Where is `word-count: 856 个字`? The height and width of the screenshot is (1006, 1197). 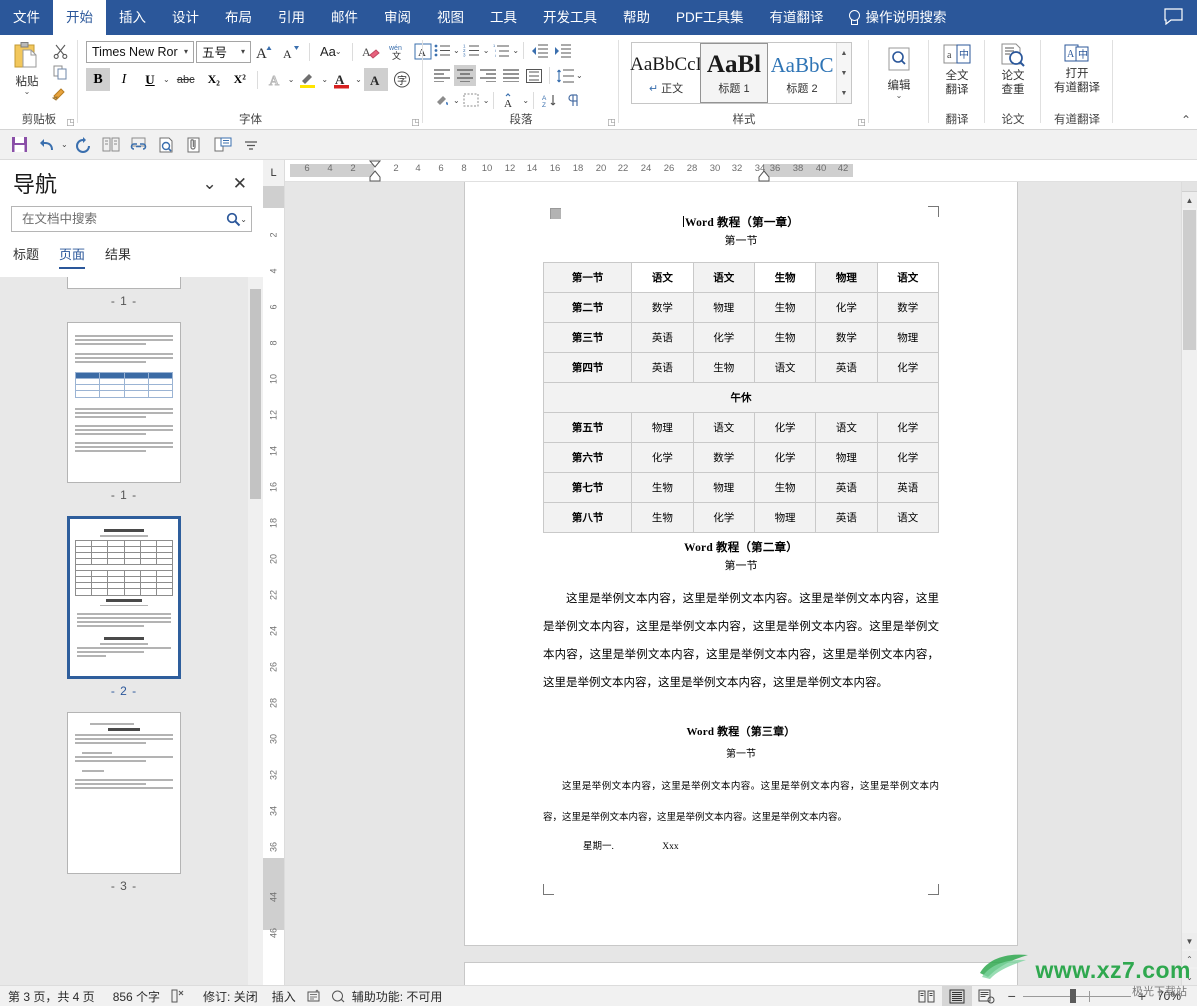
word-count: 856 个字 is located at coordinates (137, 996).